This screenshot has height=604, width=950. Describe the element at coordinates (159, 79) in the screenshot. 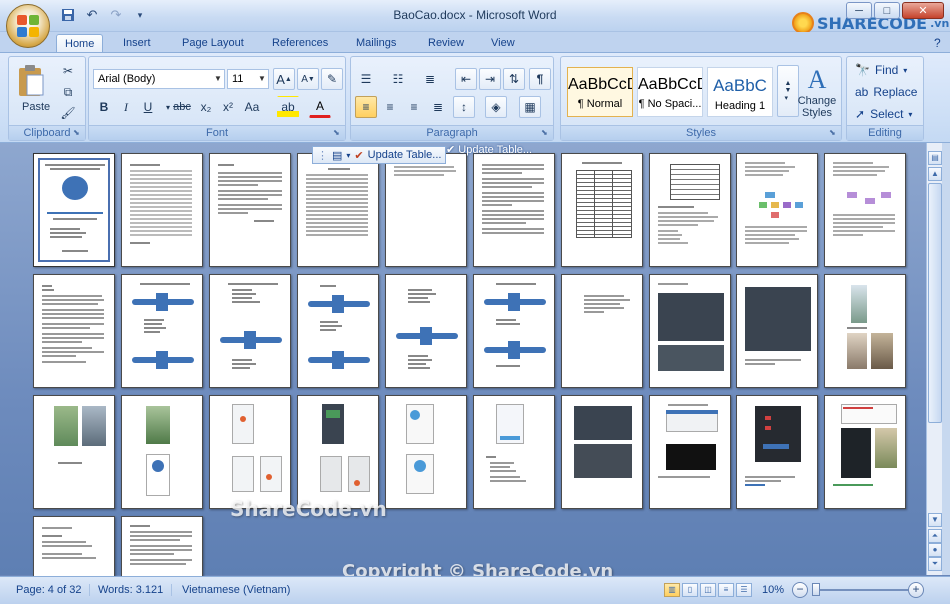

I see `font-name-select: Arial (Body) ▼` at that location.